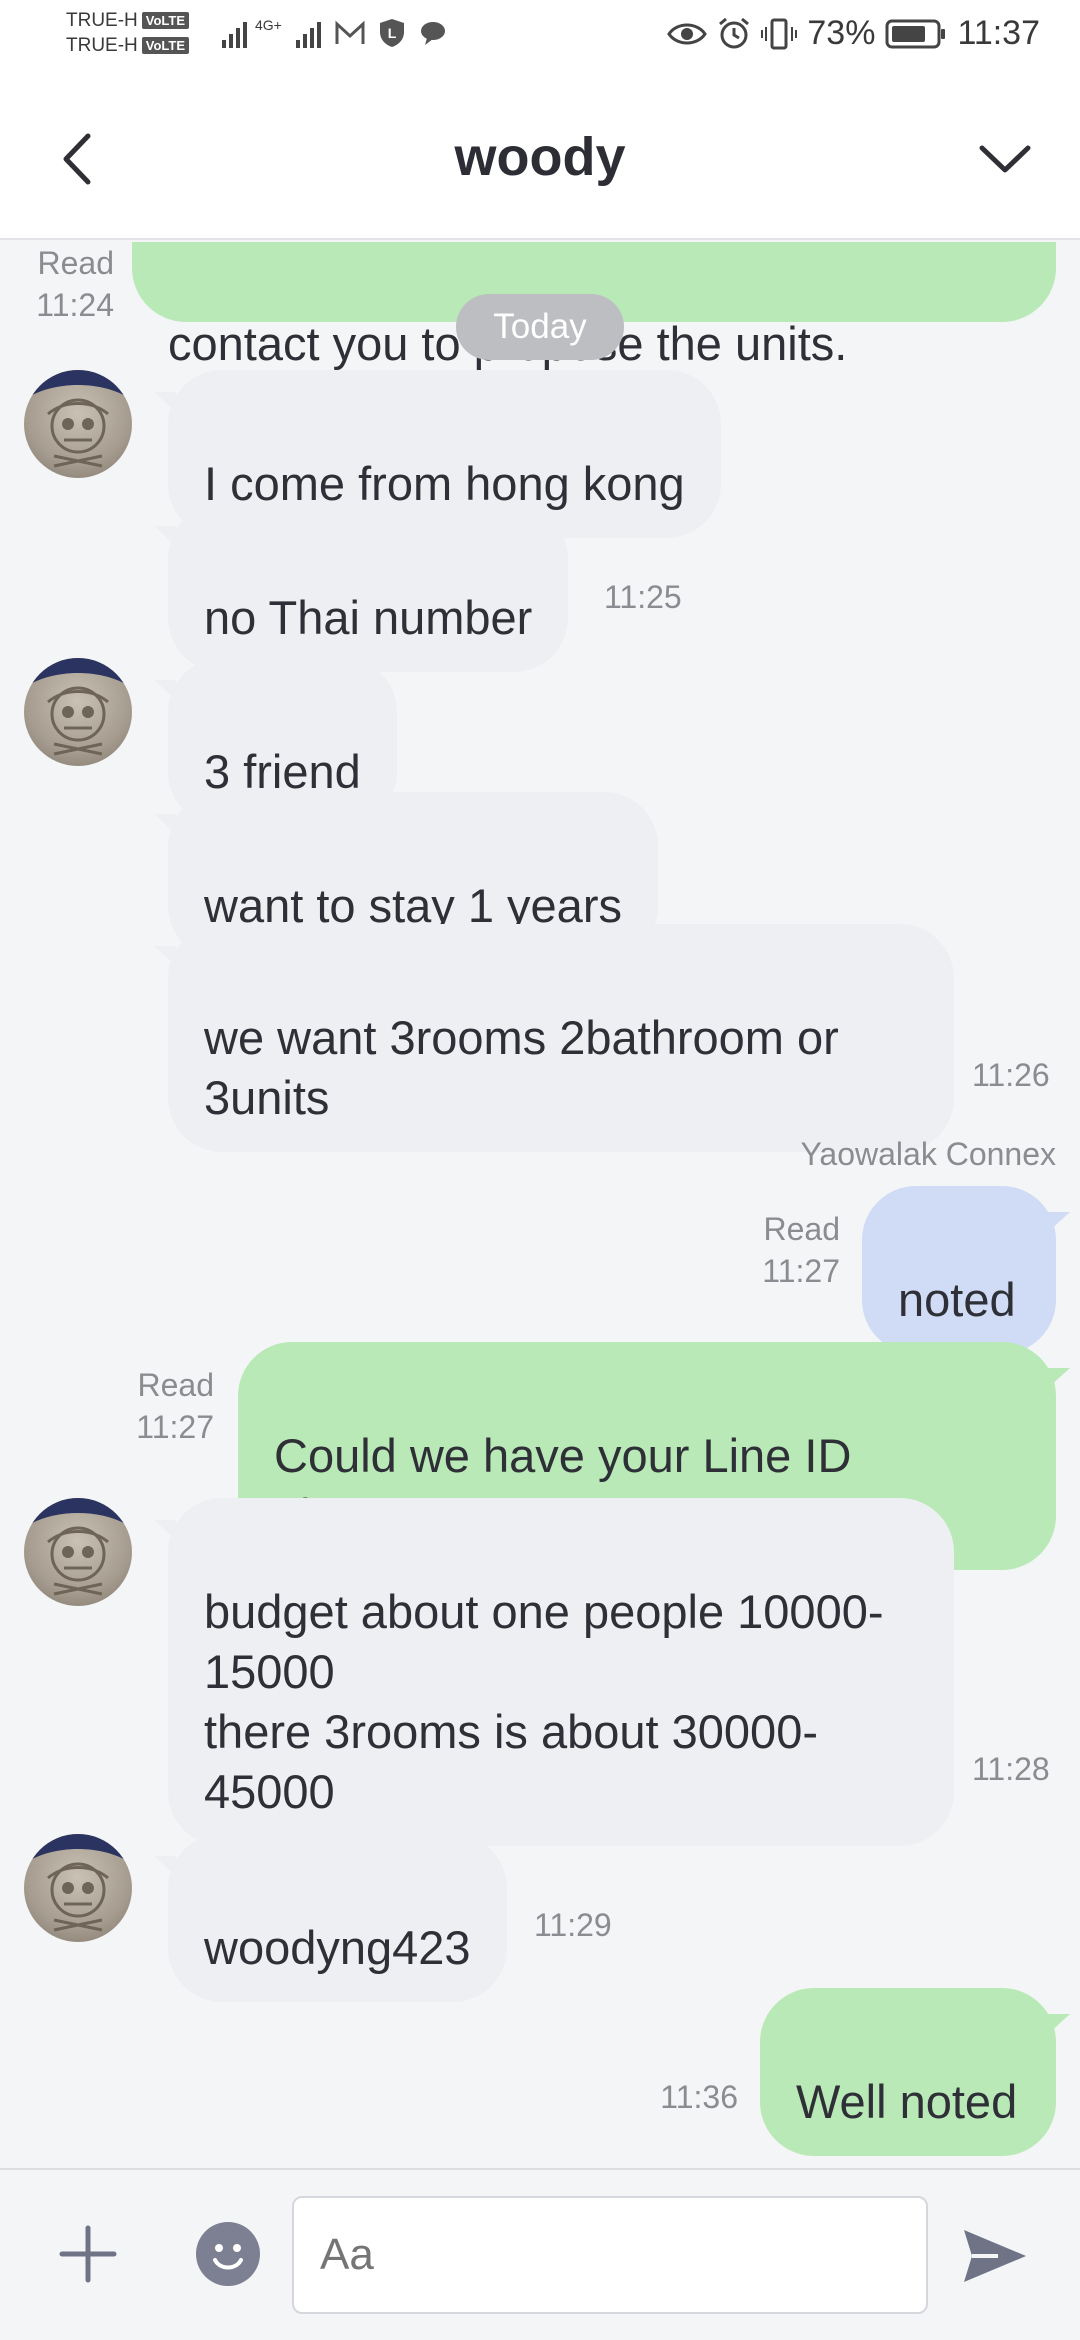 The height and width of the screenshot is (2340, 1080). I want to click on message-text: we want 3rooms 2bathroom or 3units, so click(521, 1067).